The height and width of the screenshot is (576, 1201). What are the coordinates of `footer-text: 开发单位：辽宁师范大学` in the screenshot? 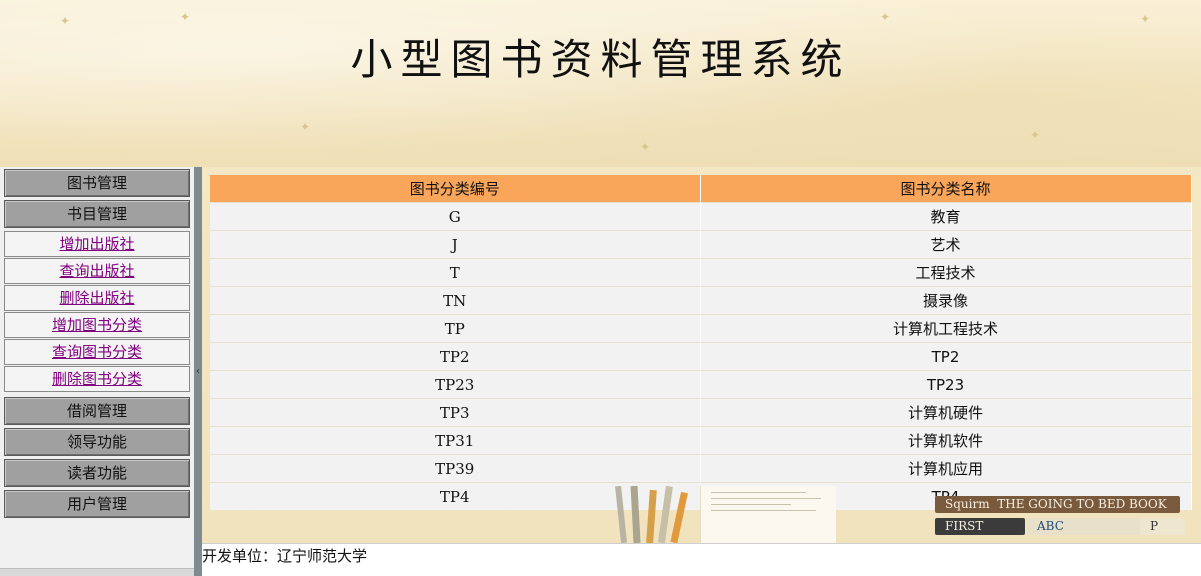 It's located at (285, 556).